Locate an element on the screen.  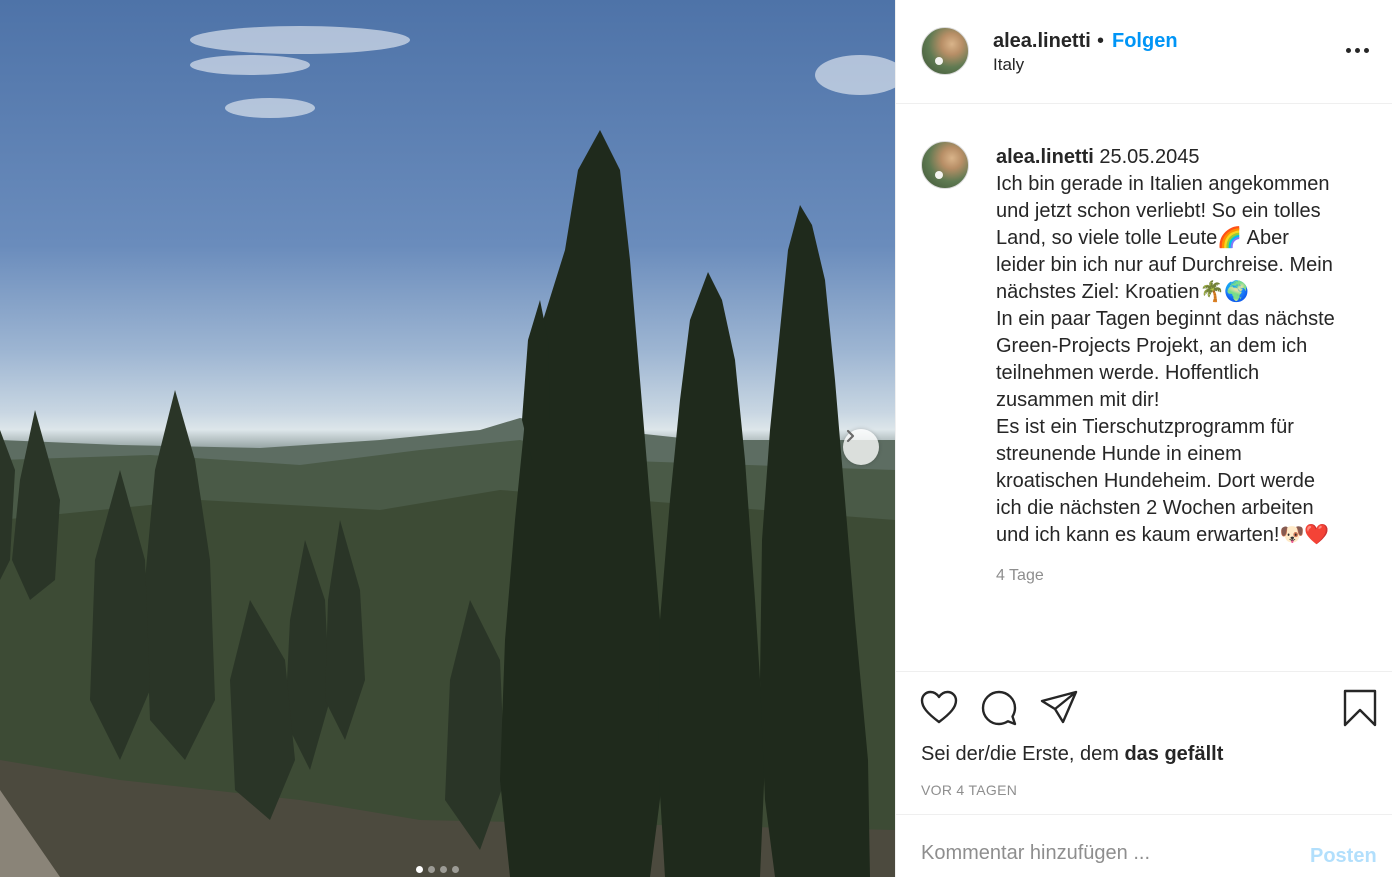
bookmark-icon is located at coordinates (1360, 708).